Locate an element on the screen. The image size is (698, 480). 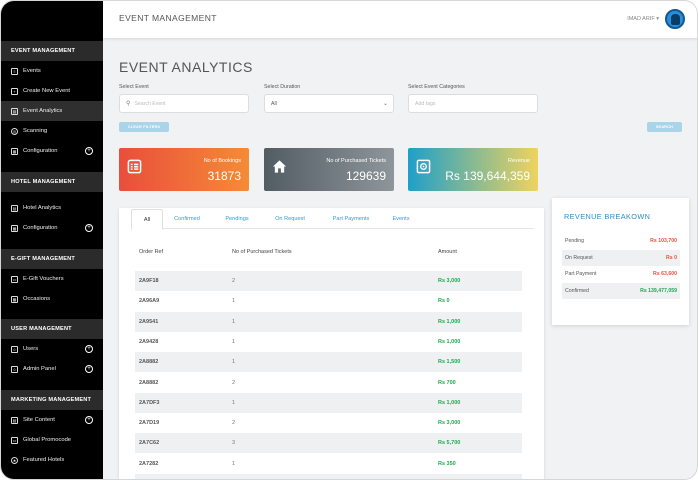
sidebar-item-label: Scanning is located at coordinates (35, 131).